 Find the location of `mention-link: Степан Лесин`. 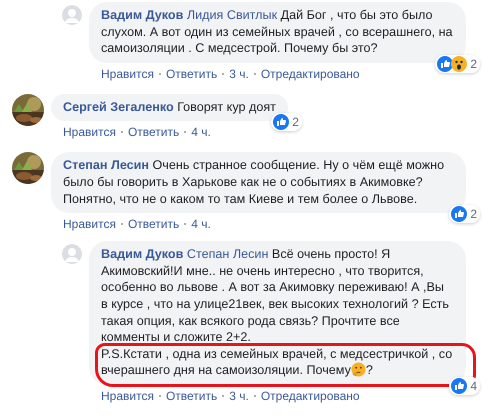

mention-link: Степан Лесин is located at coordinates (227, 254).